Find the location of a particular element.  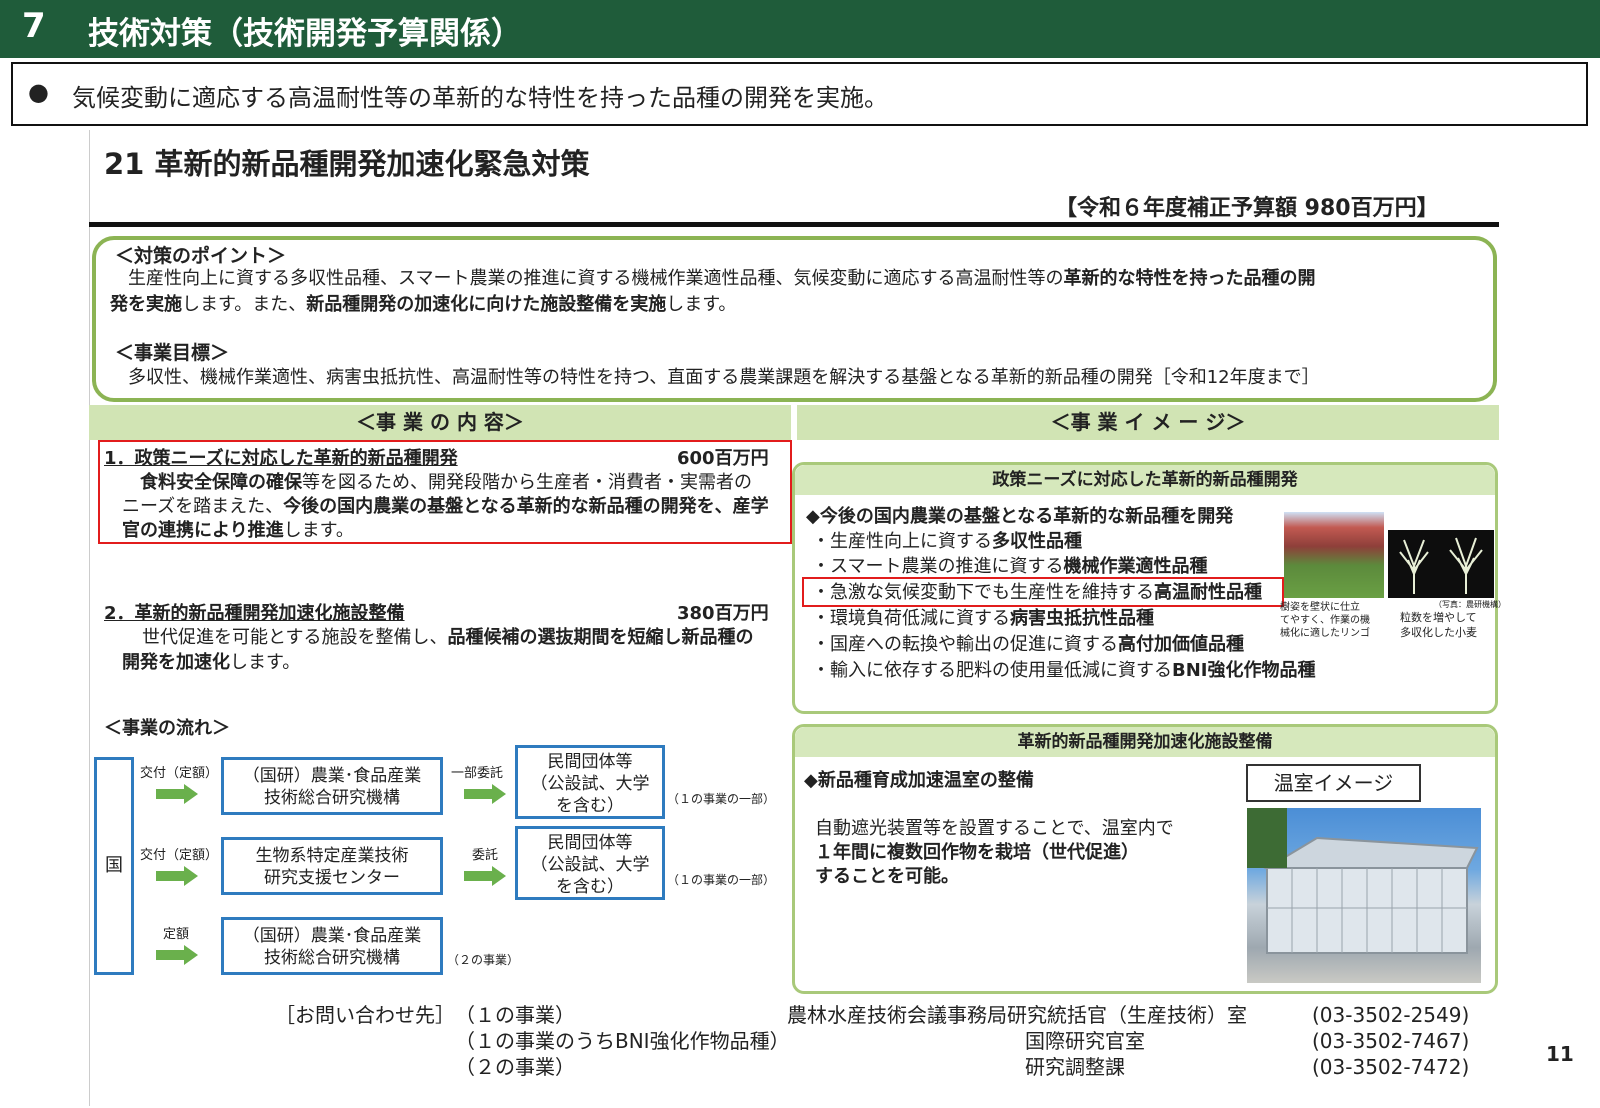

variety-item-name: 病害虫抵抗性品種 is located at coordinates (1082, 618).